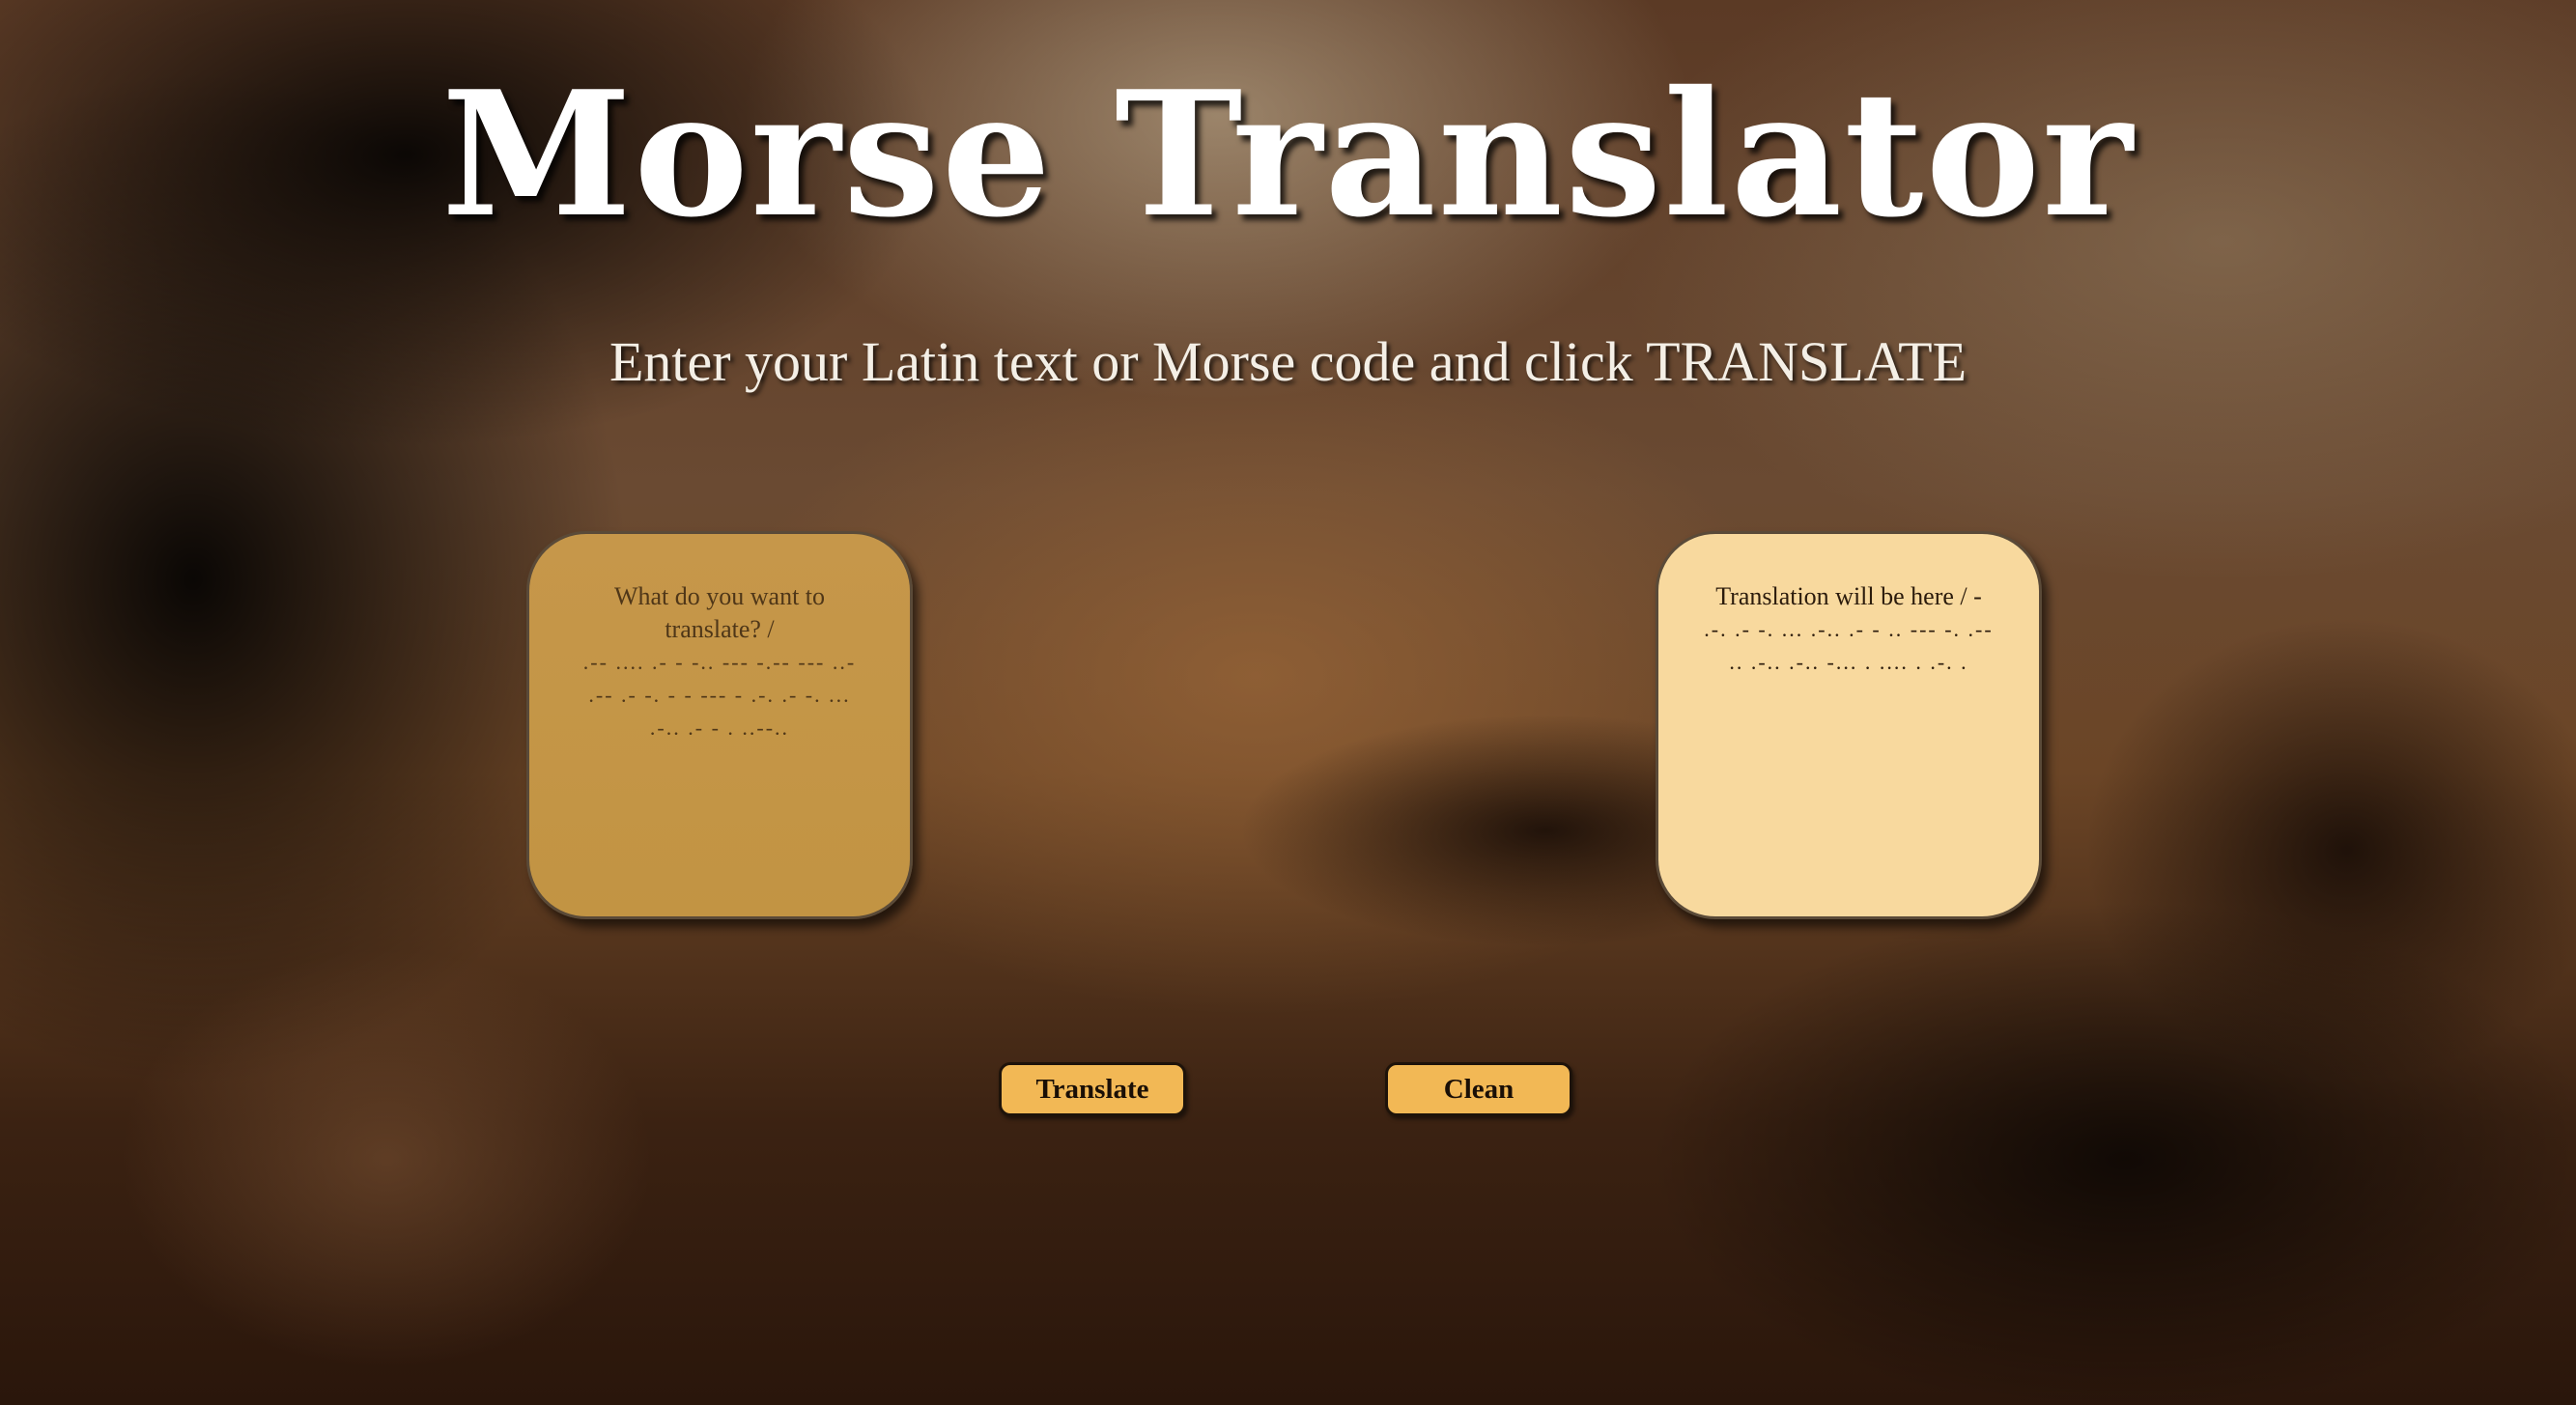 This screenshot has height=1405, width=2576. Describe the element at coordinates (1288, 154) in the screenshot. I see `page-title: Morse Translator` at that location.